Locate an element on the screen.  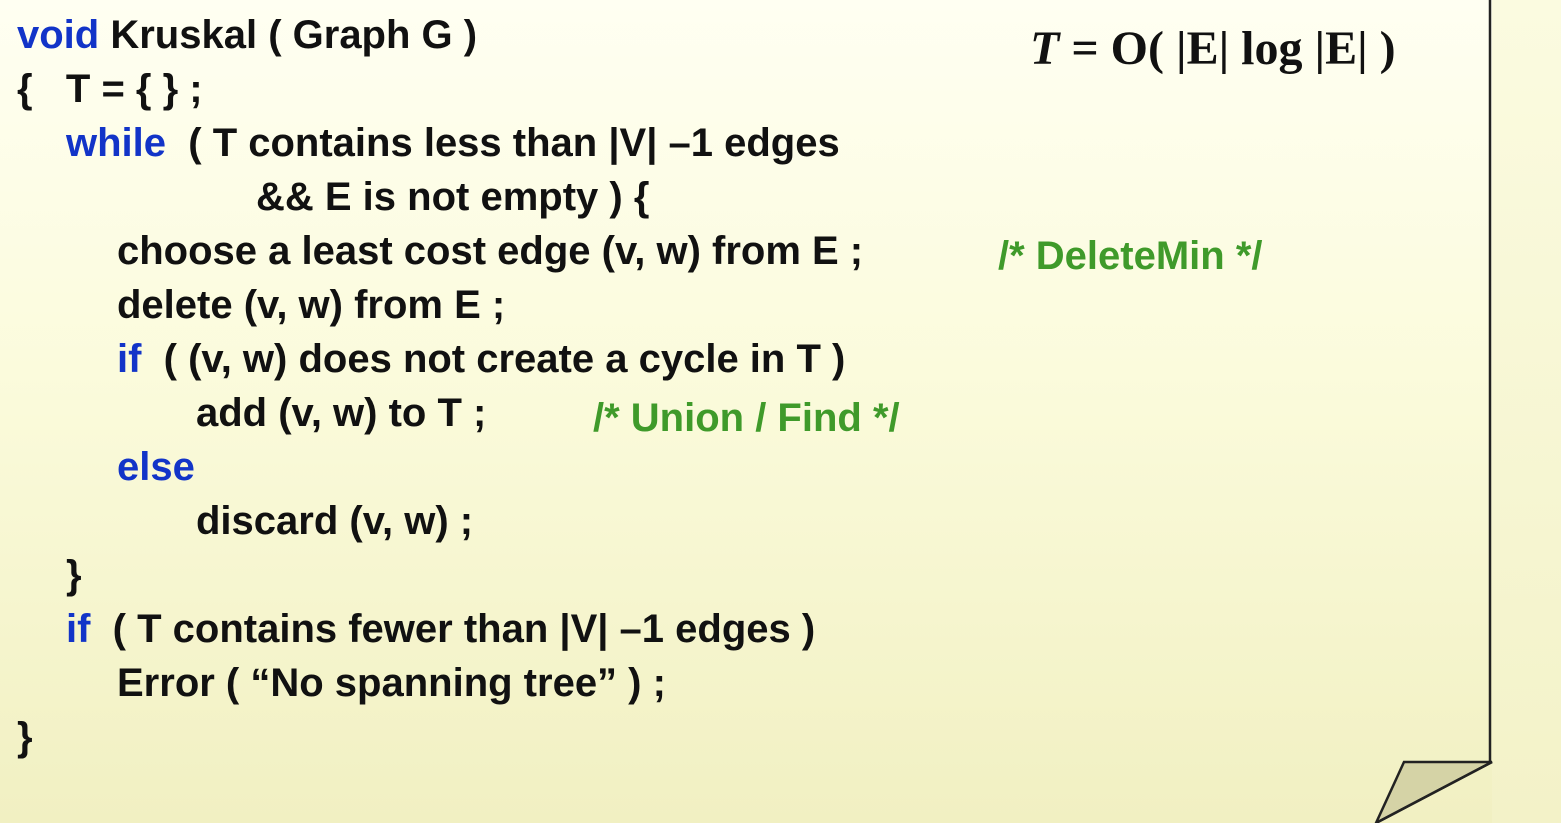
add-statement: add (v, w) to T ; is located at coordinates (341, 413).